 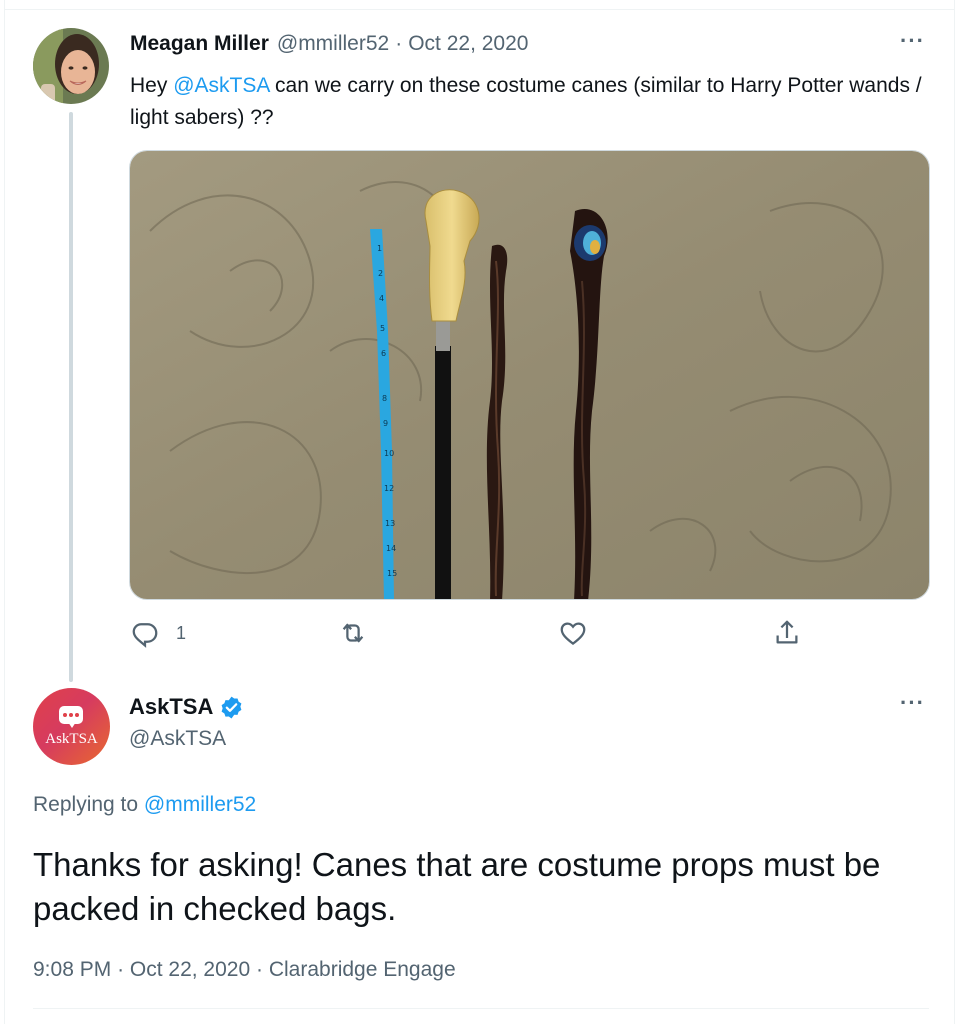 I want to click on svg-text: 6, so click(x=383, y=353).